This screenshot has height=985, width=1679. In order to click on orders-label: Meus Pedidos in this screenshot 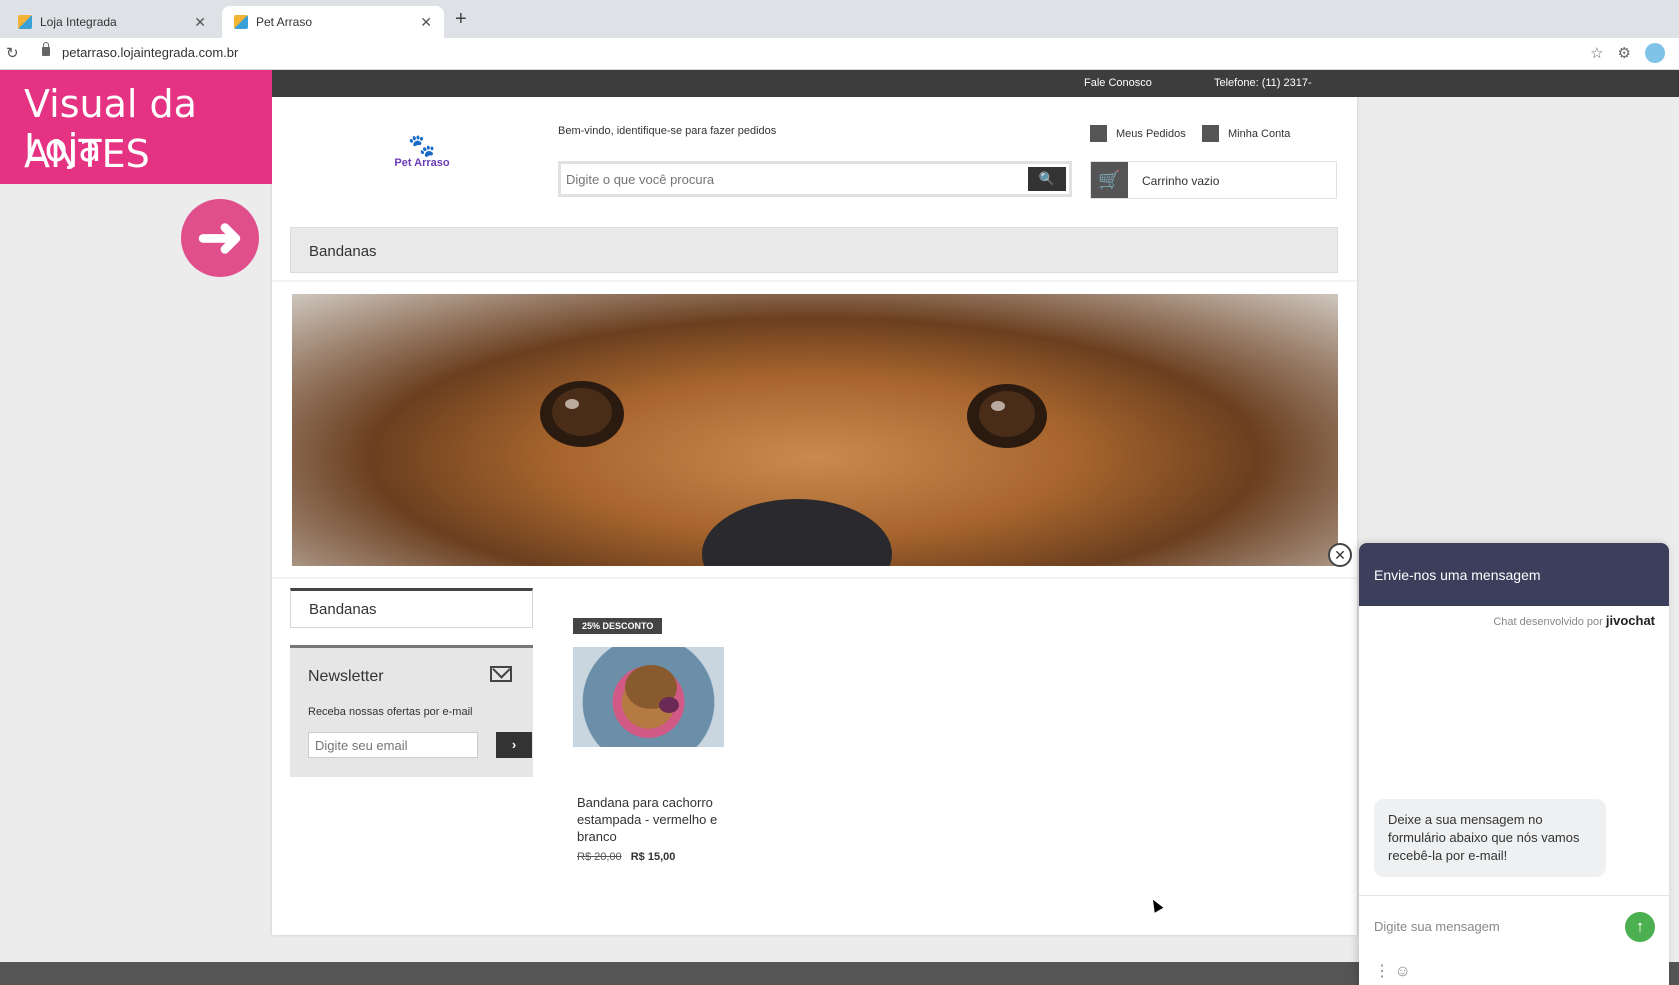, I will do `click(1151, 133)`.